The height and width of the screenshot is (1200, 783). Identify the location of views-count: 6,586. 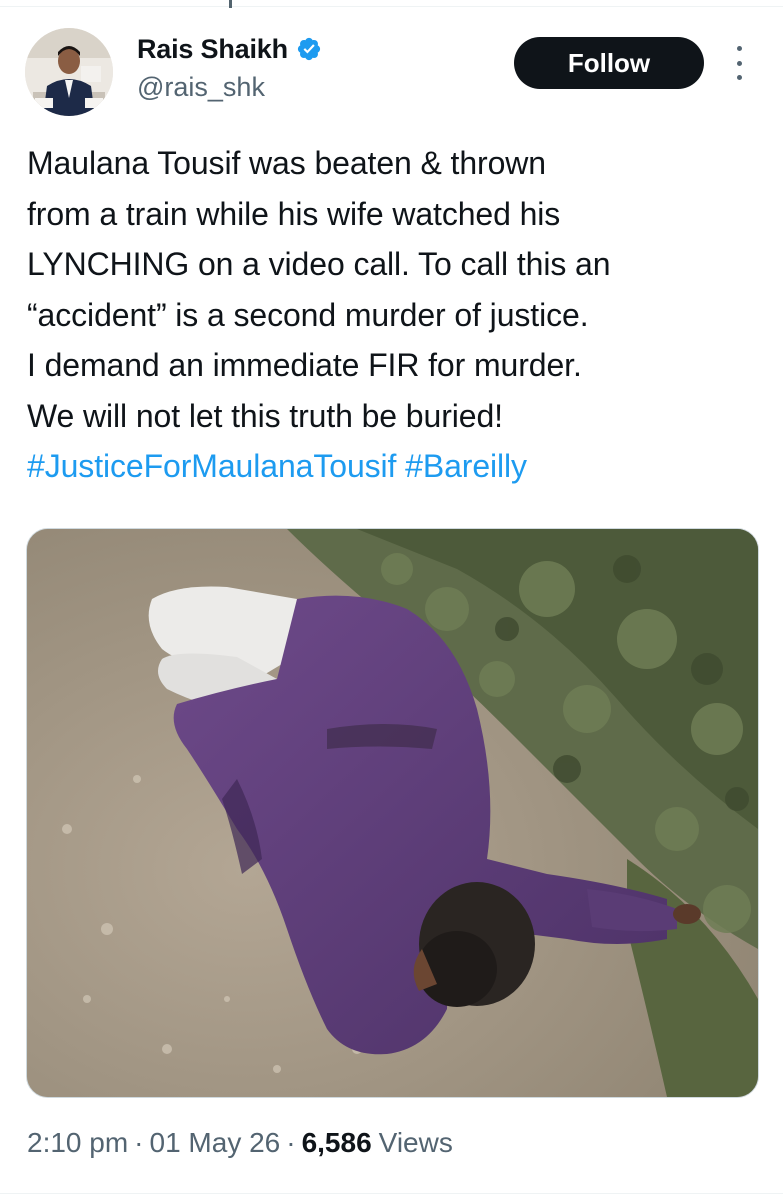
(337, 1143).